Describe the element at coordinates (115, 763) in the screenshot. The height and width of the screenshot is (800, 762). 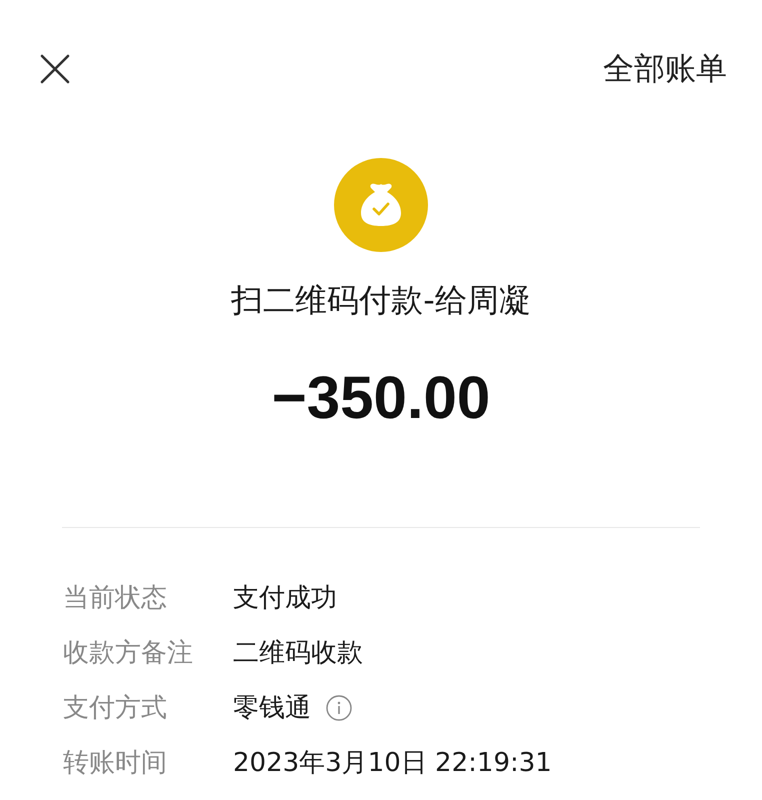
I see `detail-label: 转账时间` at that location.